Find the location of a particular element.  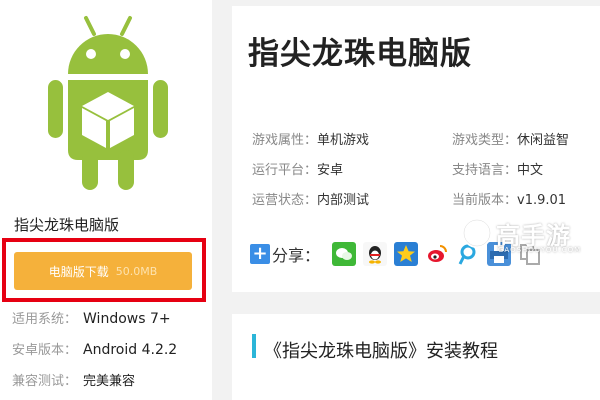

qq-icon is located at coordinates (375, 254).